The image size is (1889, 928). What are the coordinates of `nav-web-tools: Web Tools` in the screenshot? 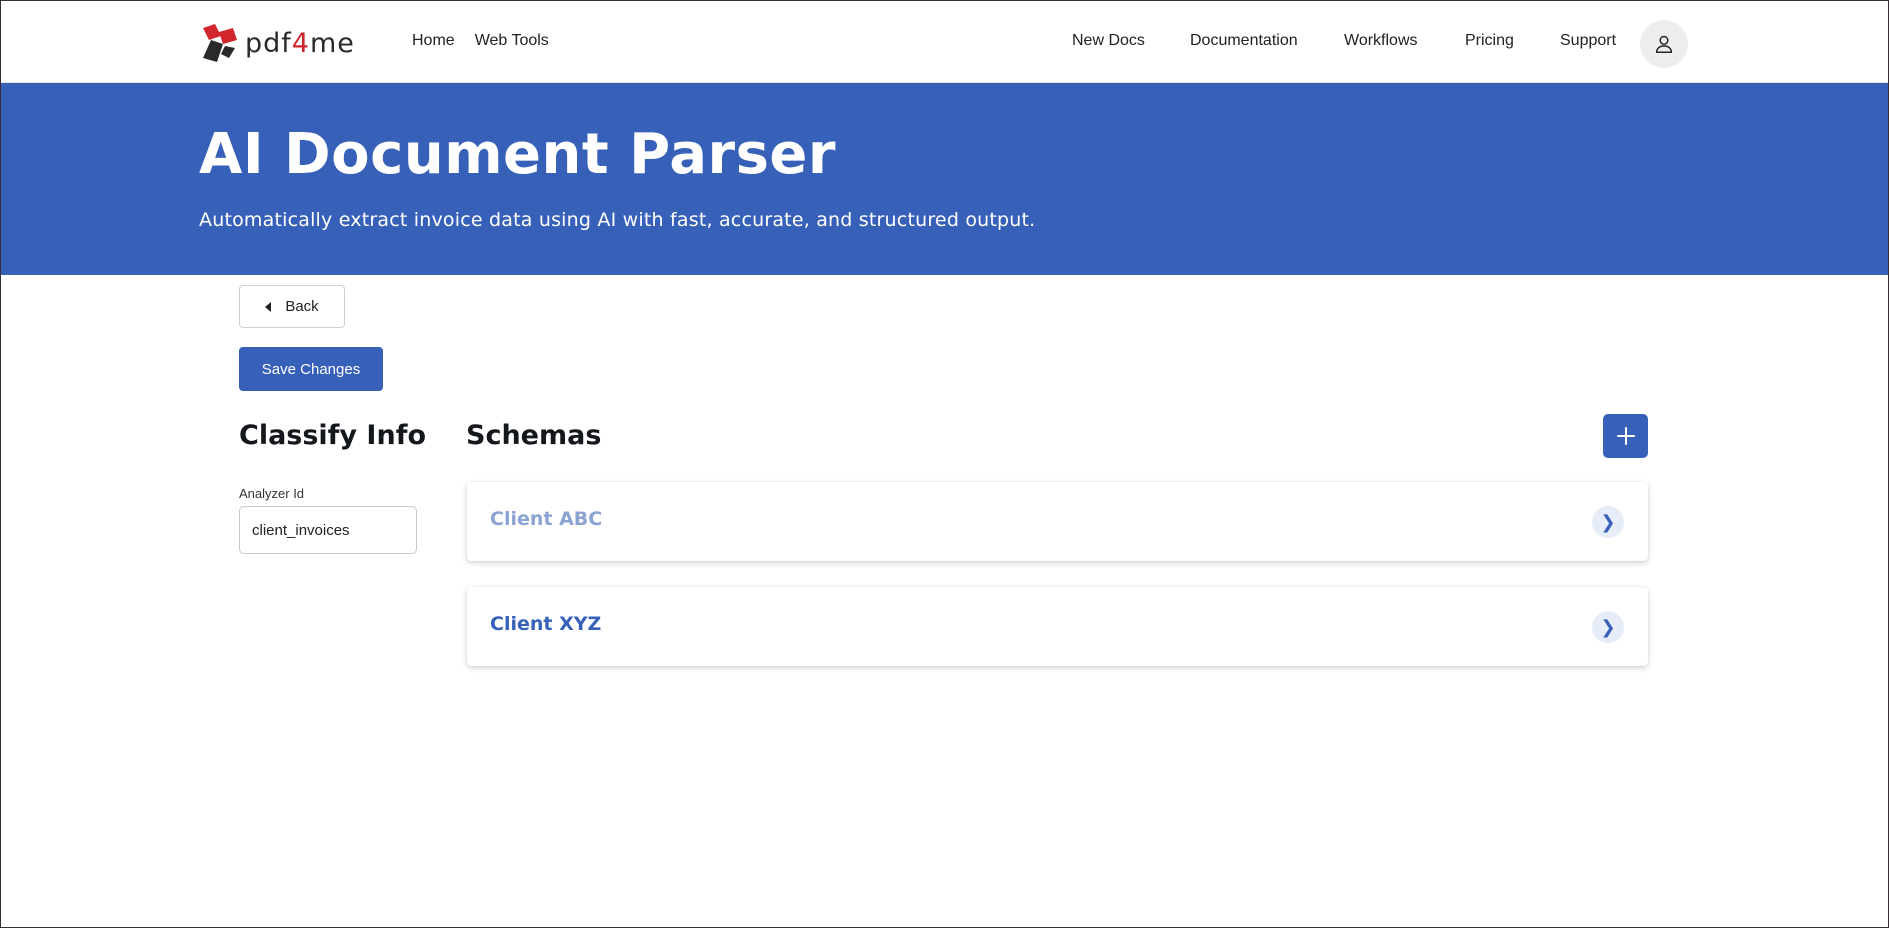 It's located at (512, 41).